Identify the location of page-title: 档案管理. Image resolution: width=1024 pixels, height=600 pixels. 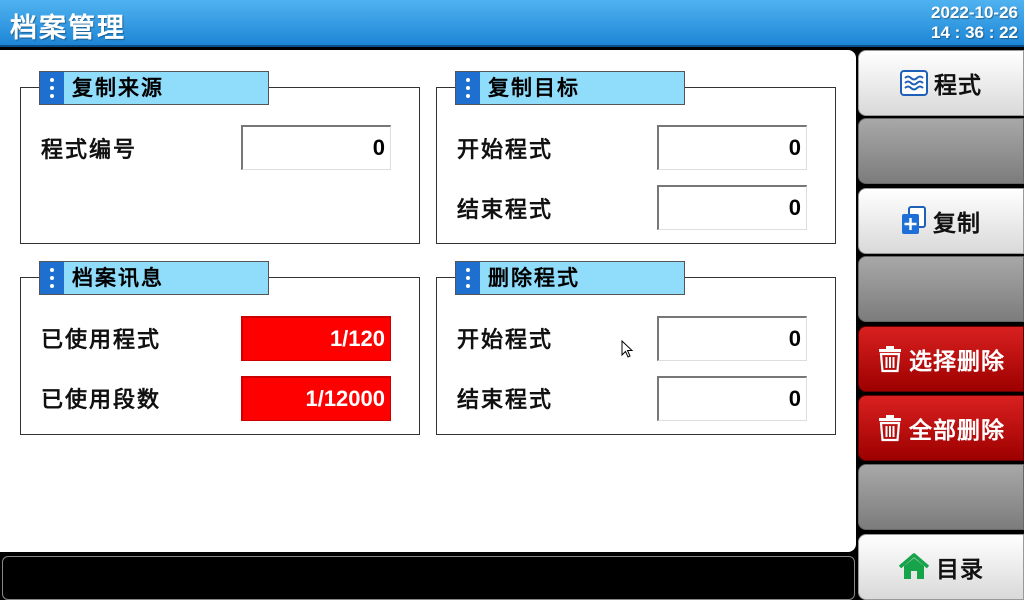
(68, 28).